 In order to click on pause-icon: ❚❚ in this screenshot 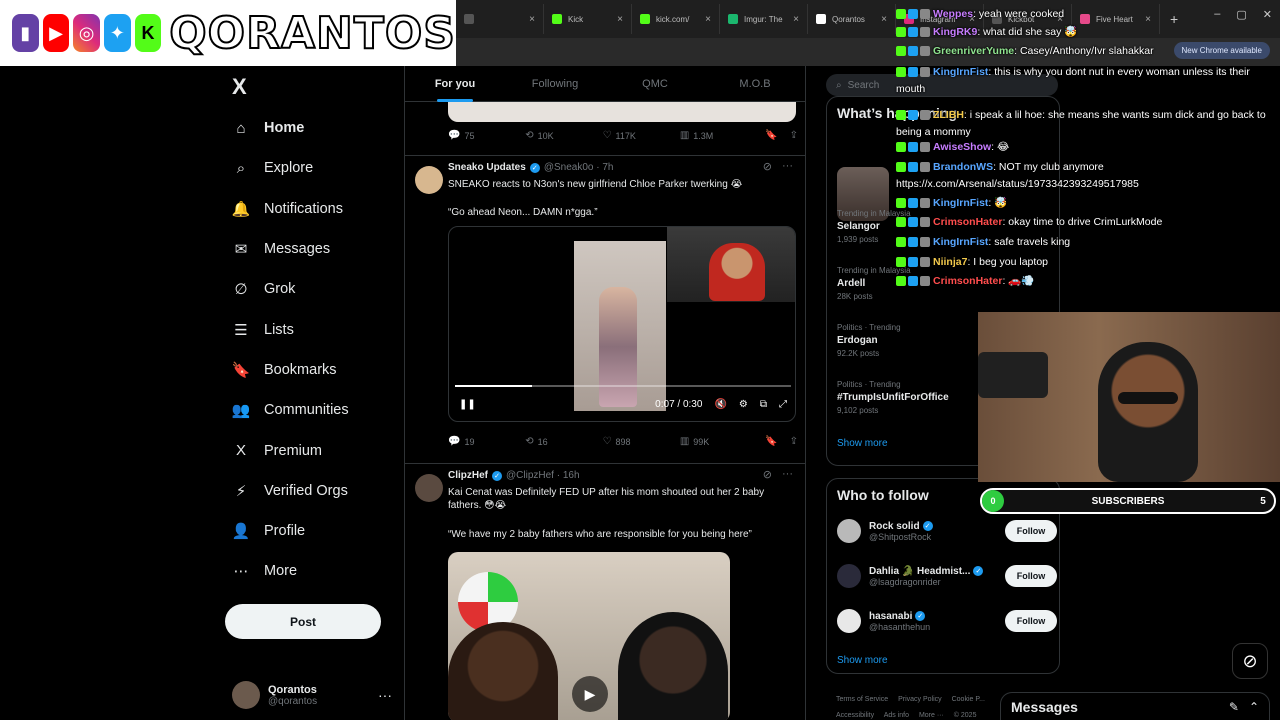, I will do `click(467, 404)`.